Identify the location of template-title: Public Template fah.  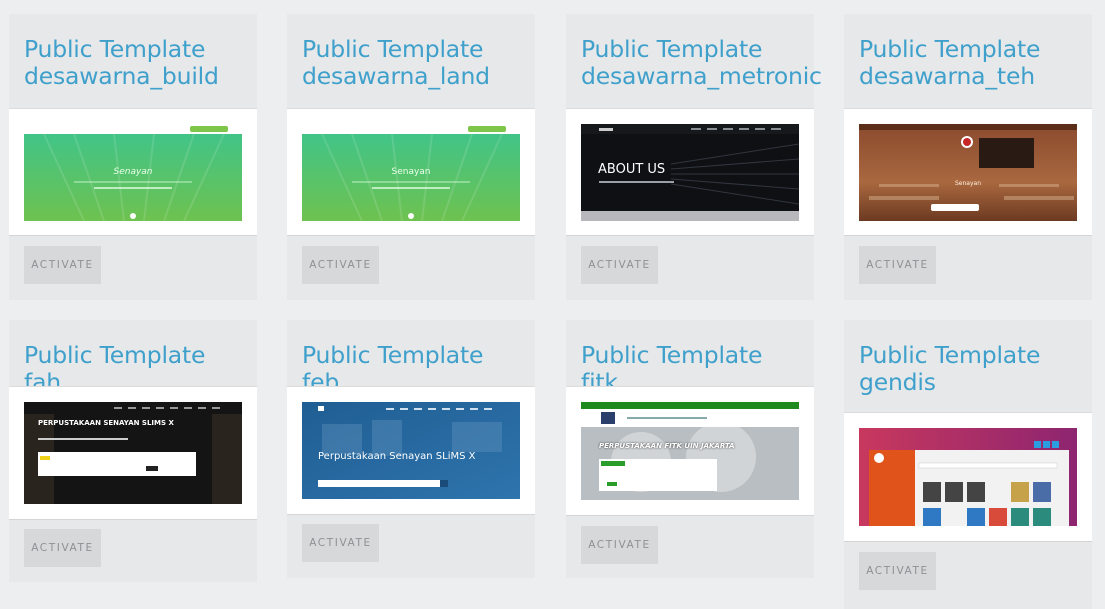
(115, 368).